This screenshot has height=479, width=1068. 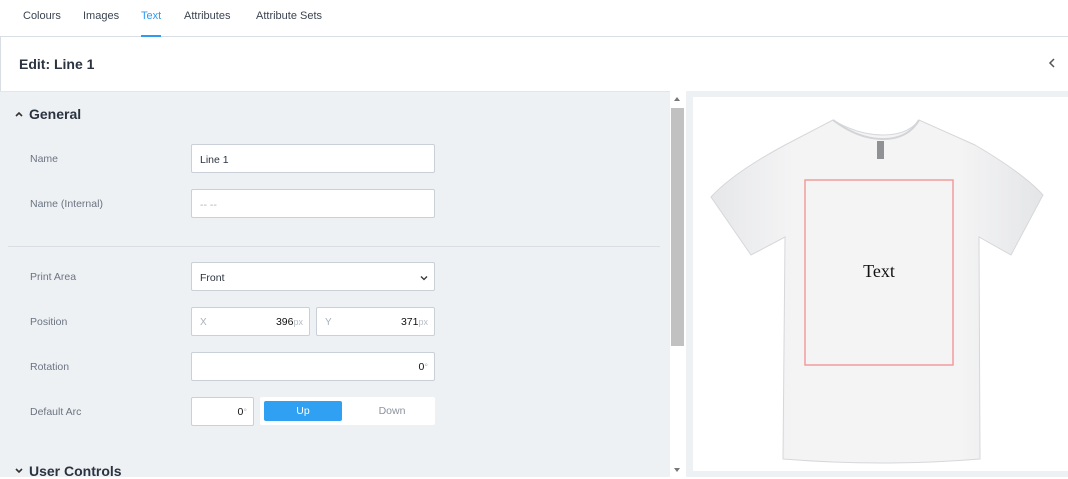 I want to click on chevron-up-icon, so click(x=19, y=114).